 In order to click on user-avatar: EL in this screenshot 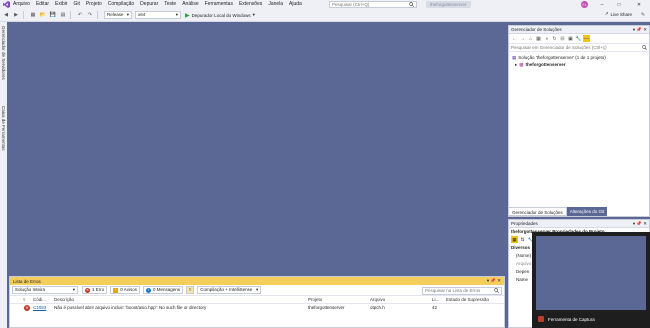, I will do `click(584, 4)`.